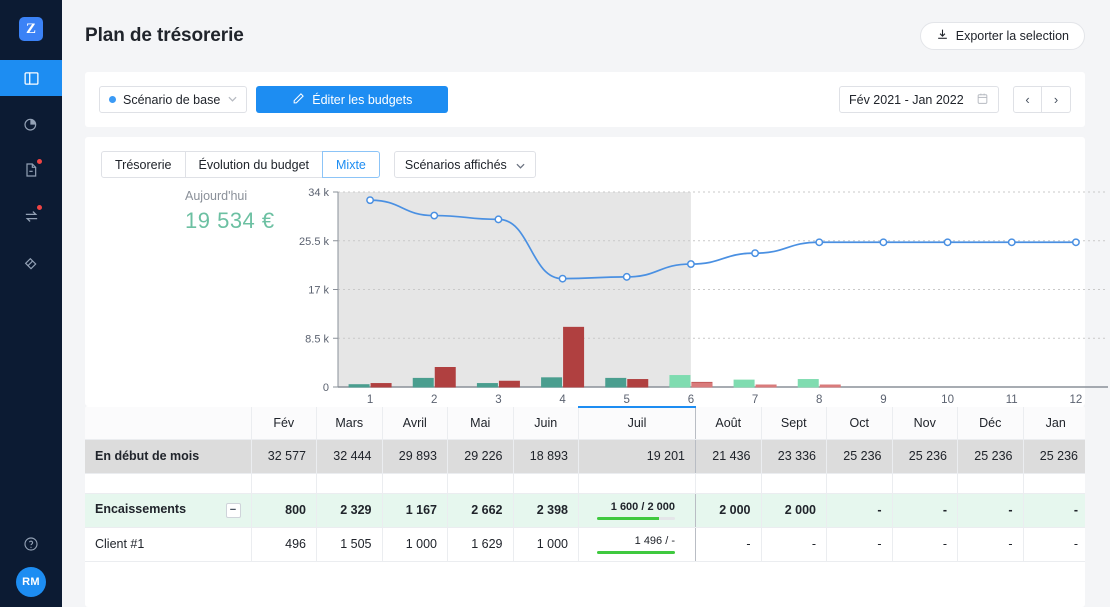 The height and width of the screenshot is (607, 1110). What do you see at coordinates (254, 164) in the screenshot?
I see `tab-evolution-budget: Évolution du budget` at bounding box center [254, 164].